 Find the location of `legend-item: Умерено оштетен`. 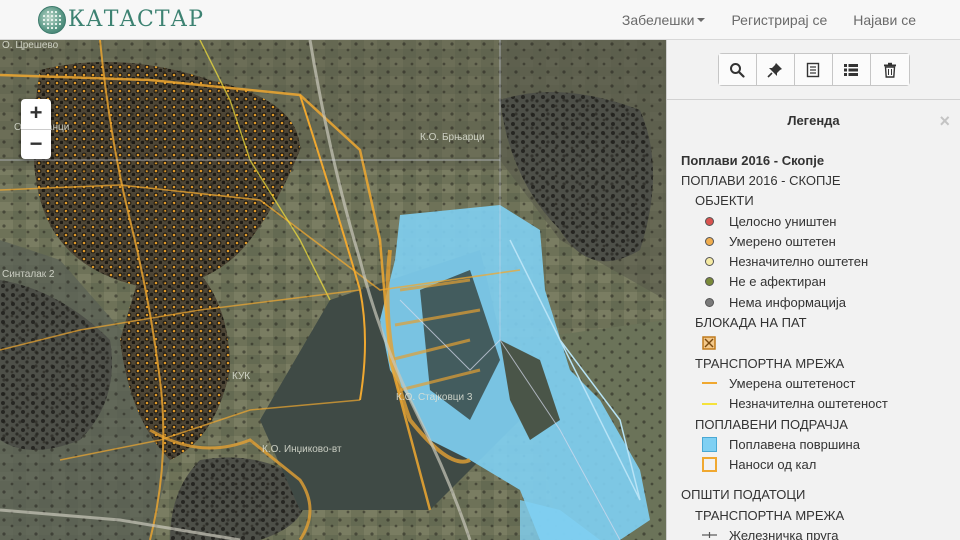

legend-item: Умерено оштетен is located at coordinates (820, 241).